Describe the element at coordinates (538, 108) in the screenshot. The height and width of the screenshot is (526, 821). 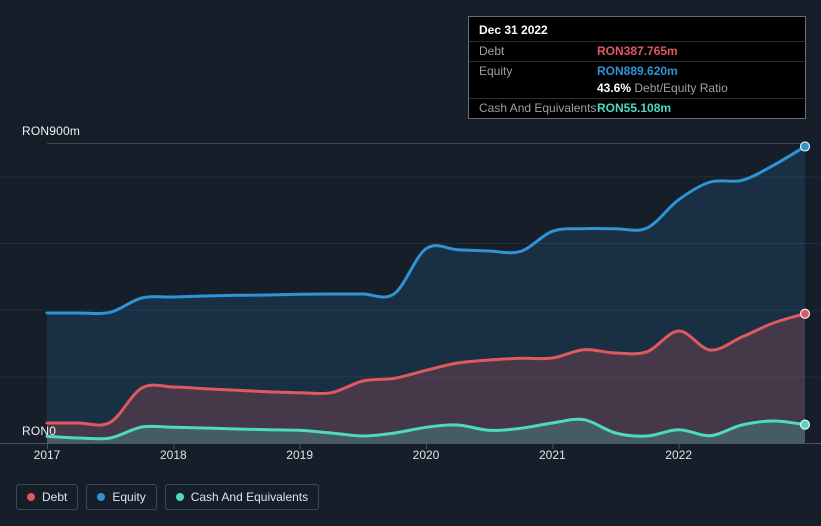
I see `tooltip-cash-label: Cash And Equivalents` at that location.